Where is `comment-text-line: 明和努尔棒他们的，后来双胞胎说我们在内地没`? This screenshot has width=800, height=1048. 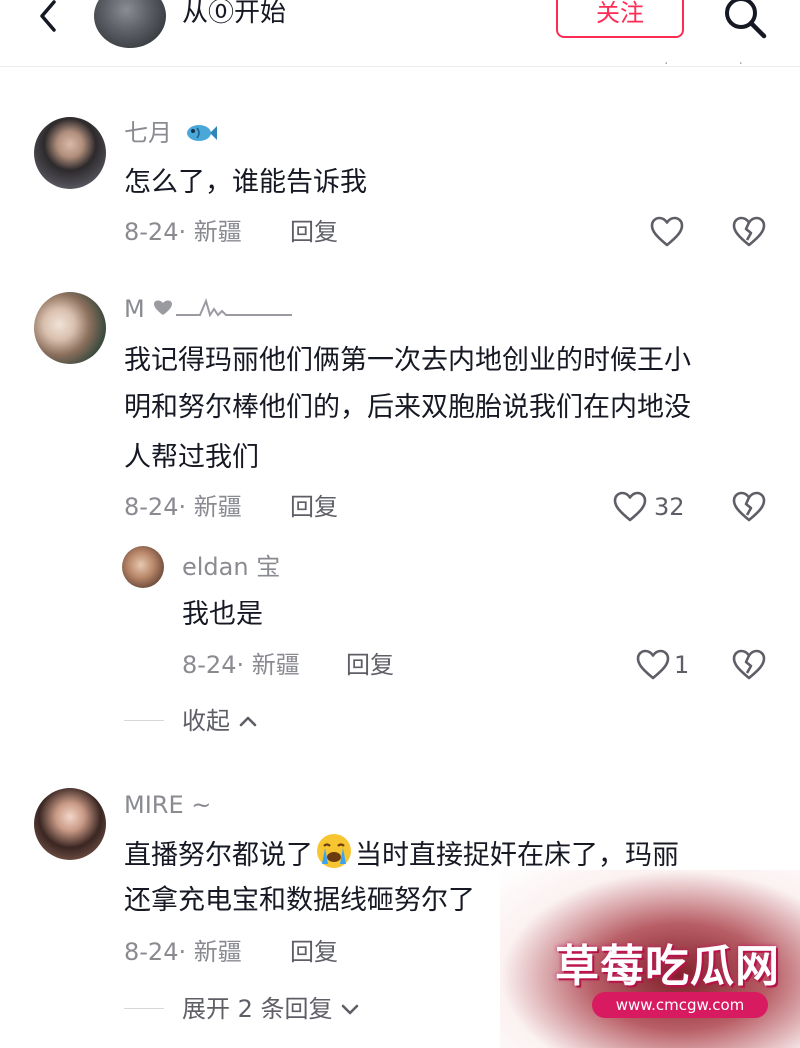
comment-text-line: 明和努尔棒他们的，后来双胞胎说我们在内地没 is located at coordinates (407, 407).